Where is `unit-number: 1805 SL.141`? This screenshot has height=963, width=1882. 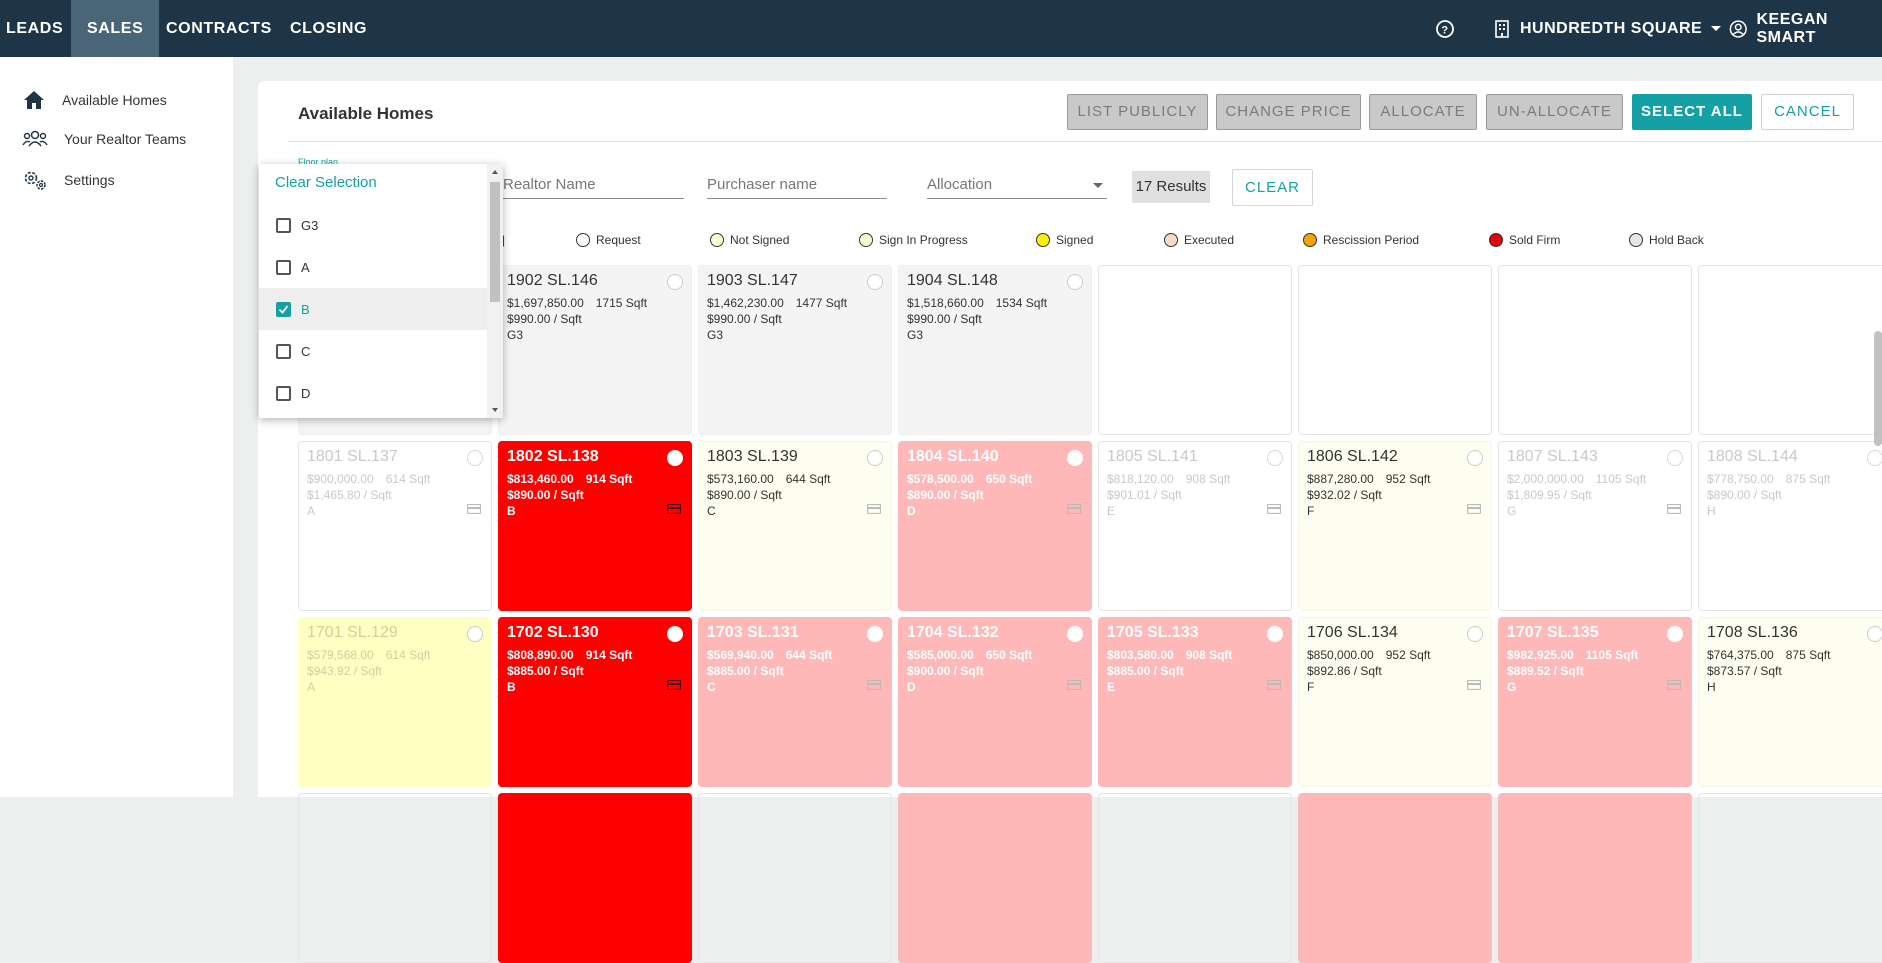 unit-number: 1805 SL.141 is located at coordinates (1152, 456).